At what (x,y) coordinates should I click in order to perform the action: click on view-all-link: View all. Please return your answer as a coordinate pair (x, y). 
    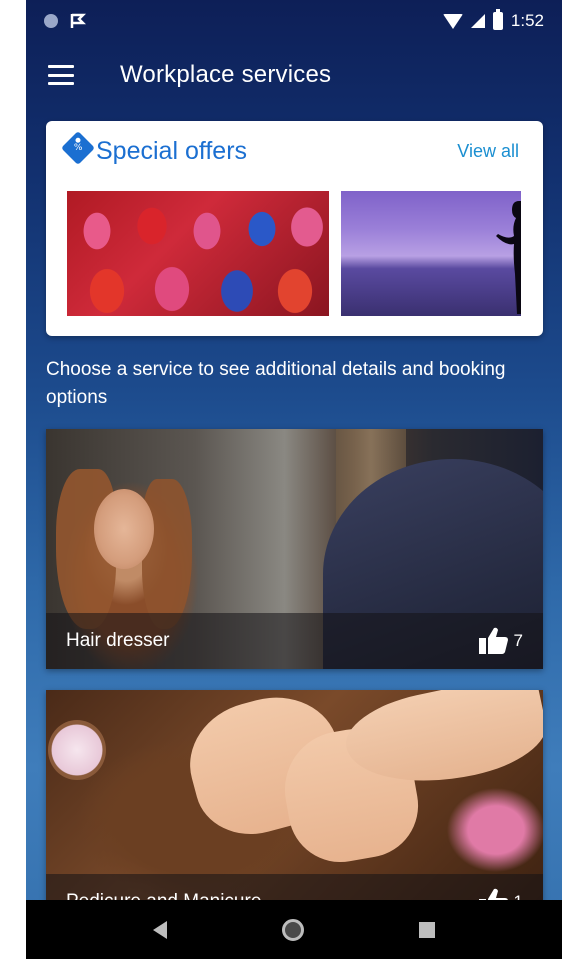
    Looking at the image, I should click on (488, 151).